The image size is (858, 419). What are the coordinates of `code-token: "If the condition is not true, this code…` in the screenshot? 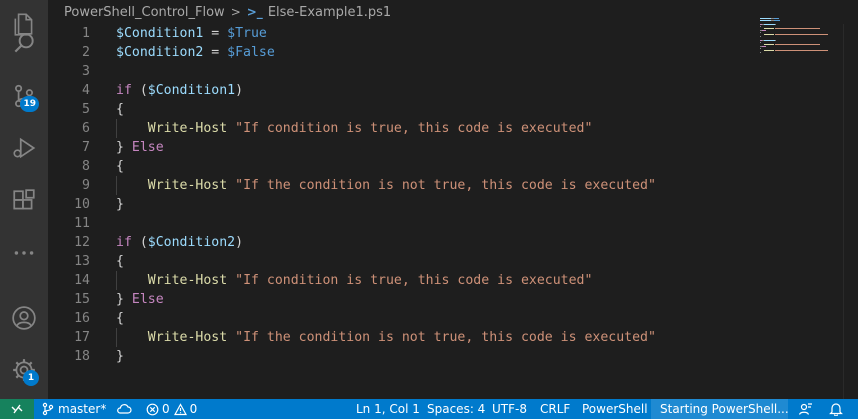 It's located at (445, 185).